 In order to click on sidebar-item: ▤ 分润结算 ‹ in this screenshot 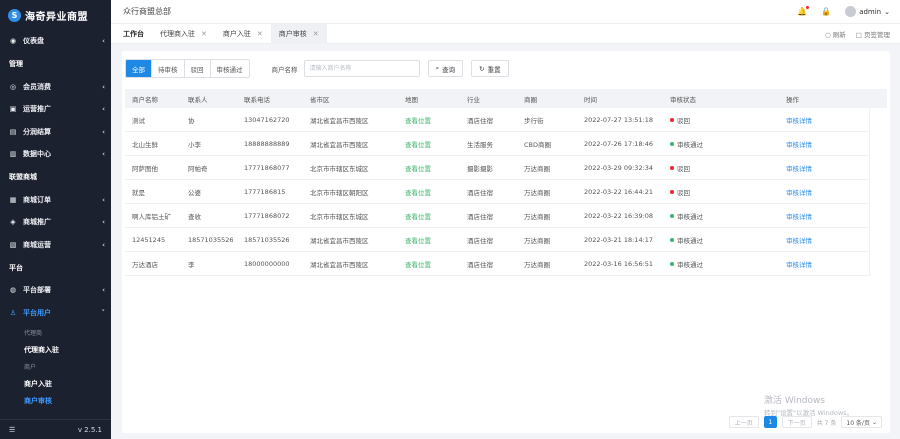, I will do `click(55, 132)`.